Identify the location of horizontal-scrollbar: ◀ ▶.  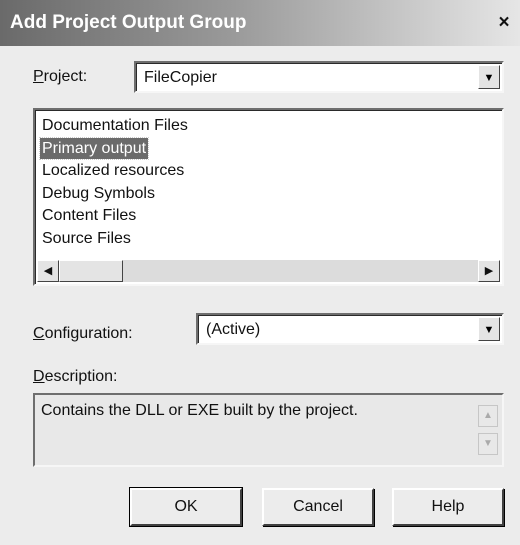
(268, 271).